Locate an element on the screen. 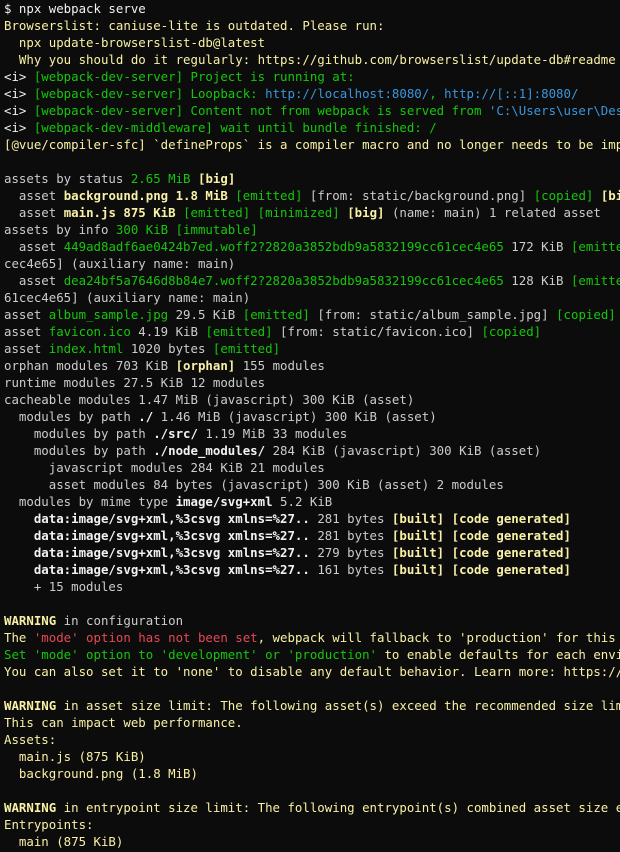 The image size is (620, 852). terminal-line: asset index.html 1020 bytes [emitted] is located at coordinates (312, 348).